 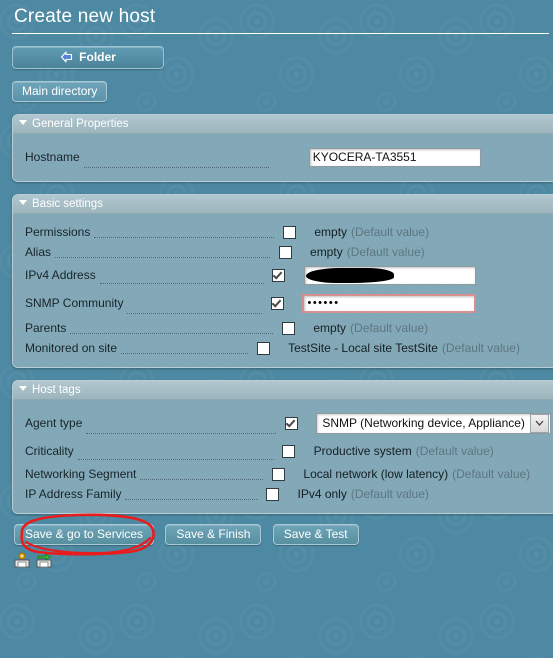 I want to click on parents-default-note: (Default value), so click(x=389, y=328).